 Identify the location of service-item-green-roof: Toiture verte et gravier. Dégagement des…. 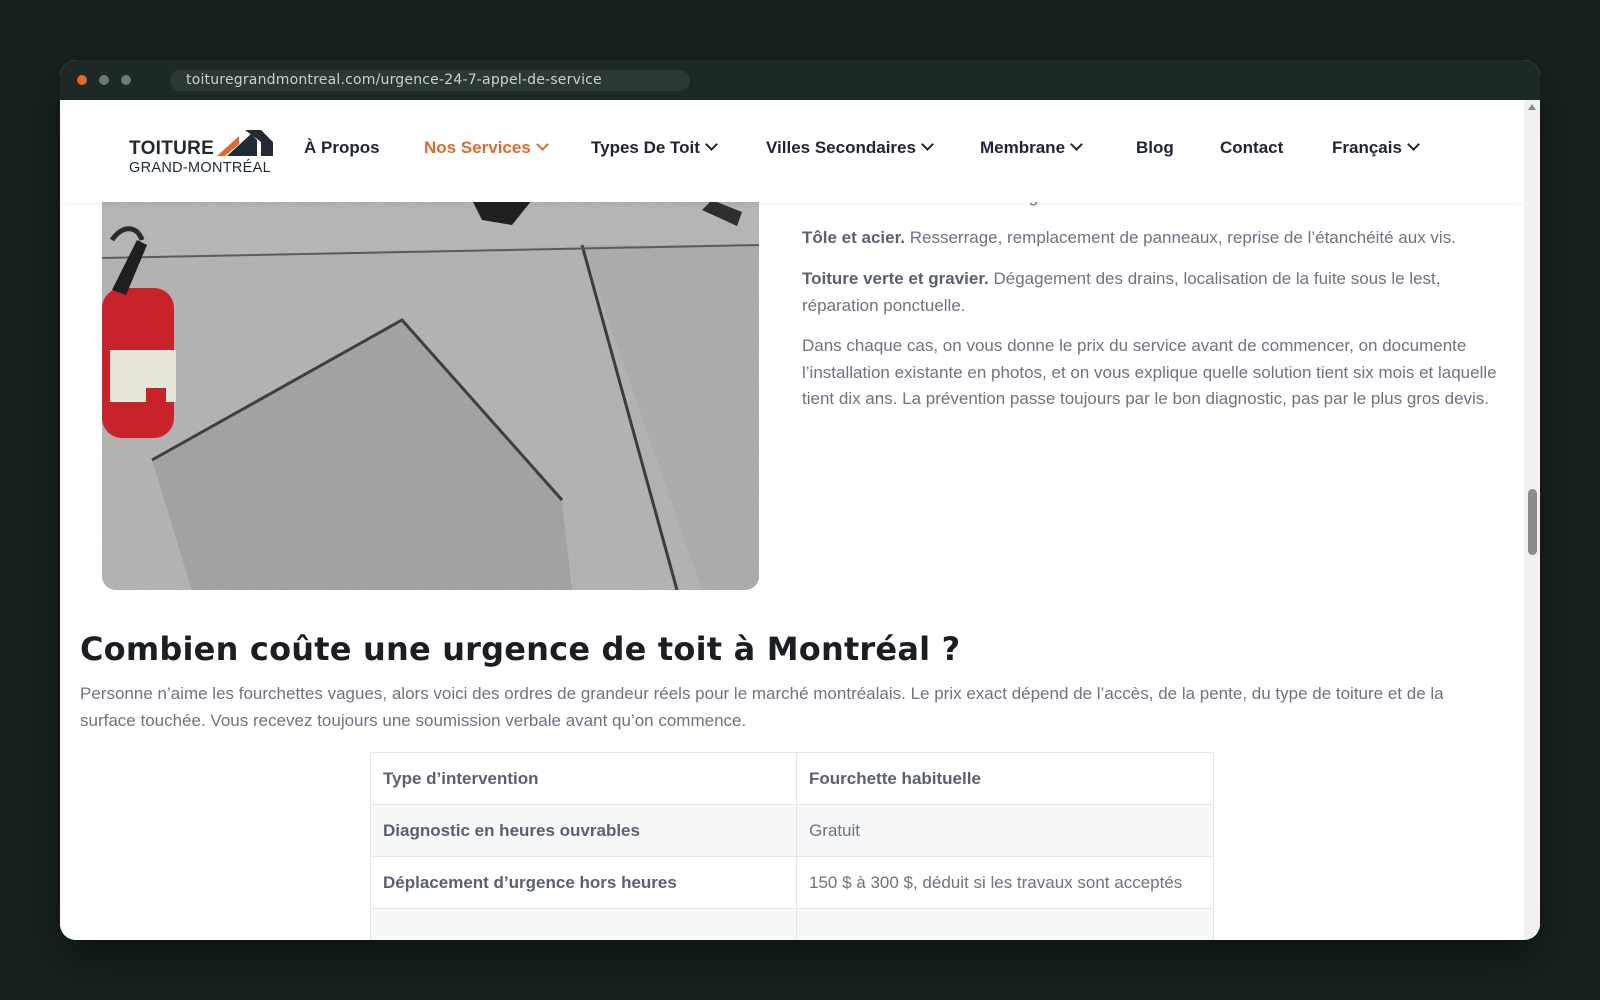
(1154, 292).